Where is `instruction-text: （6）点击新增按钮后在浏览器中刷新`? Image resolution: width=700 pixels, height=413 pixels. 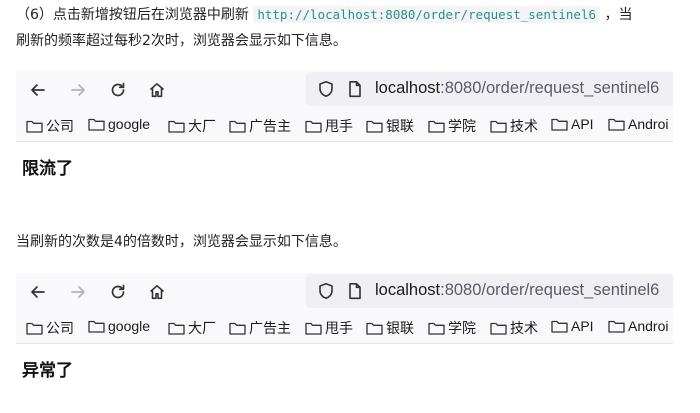
instruction-text: （6）点击新增按钮后在浏览器中刷新 is located at coordinates (132, 15).